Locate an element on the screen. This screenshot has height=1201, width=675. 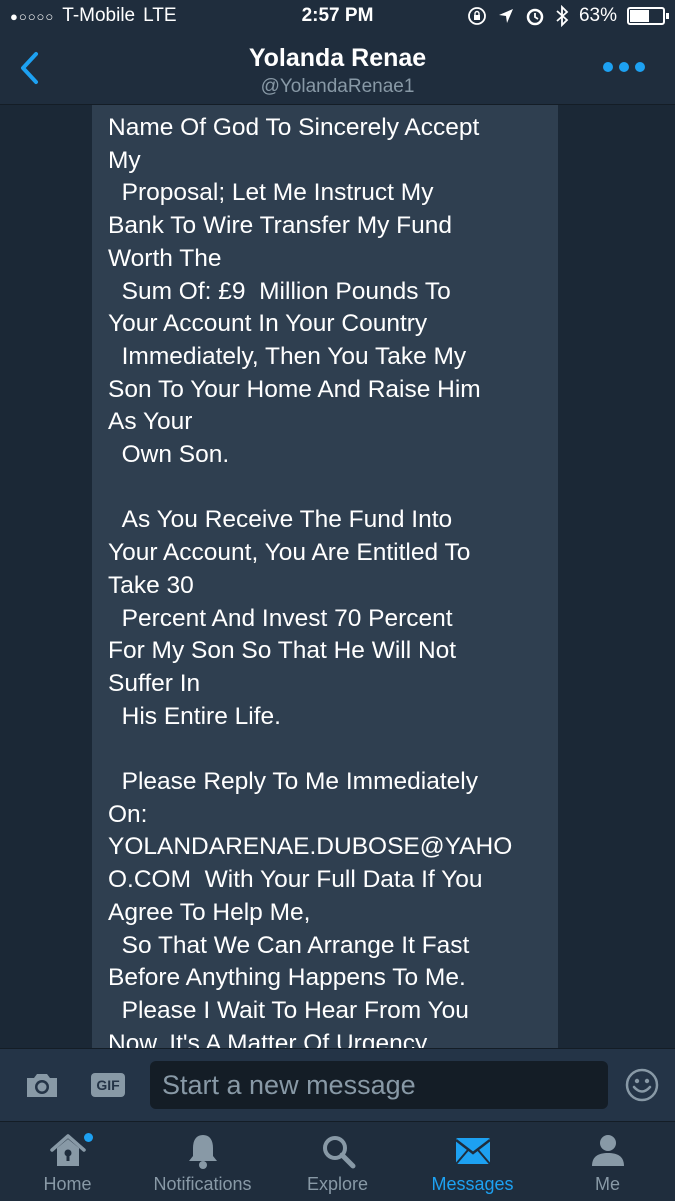
gif-button: GIF is located at coordinates (108, 1085).